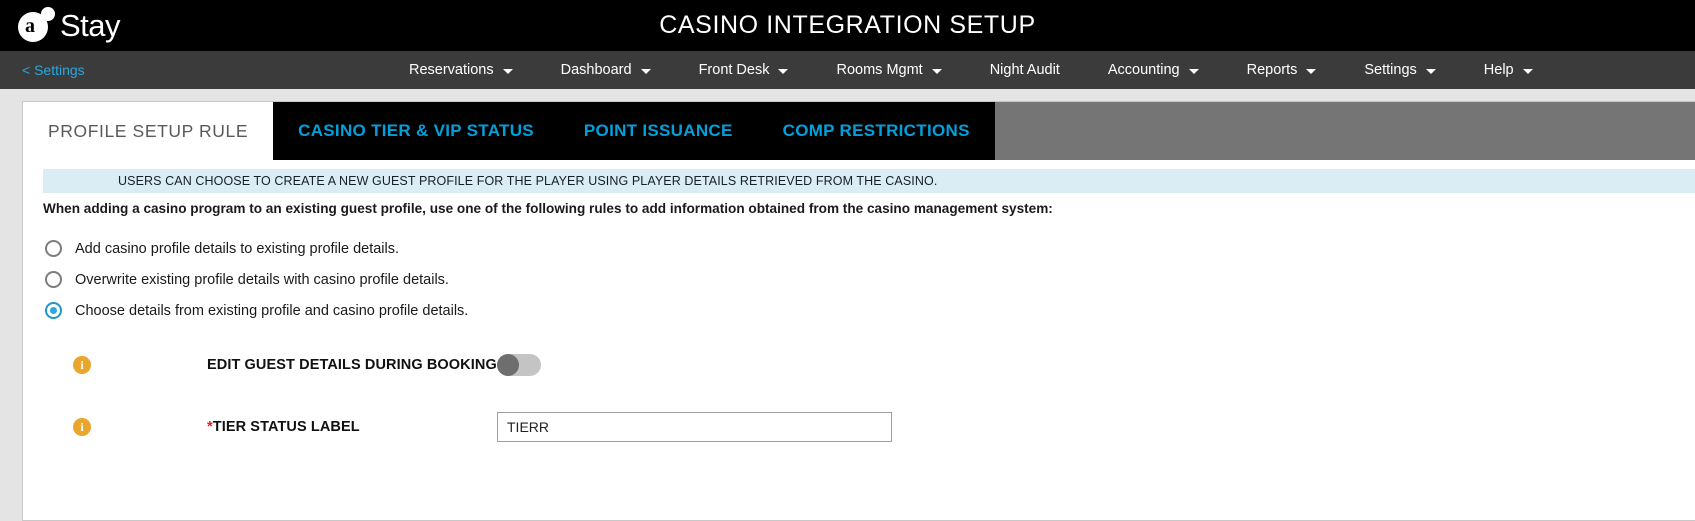 The image size is (1695, 521). Describe the element at coordinates (1344, 131) in the screenshot. I see `tab-strip-filler` at that location.